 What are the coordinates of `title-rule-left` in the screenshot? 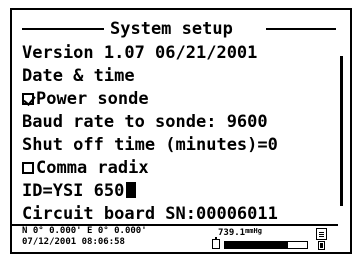 It's located at (63, 29).